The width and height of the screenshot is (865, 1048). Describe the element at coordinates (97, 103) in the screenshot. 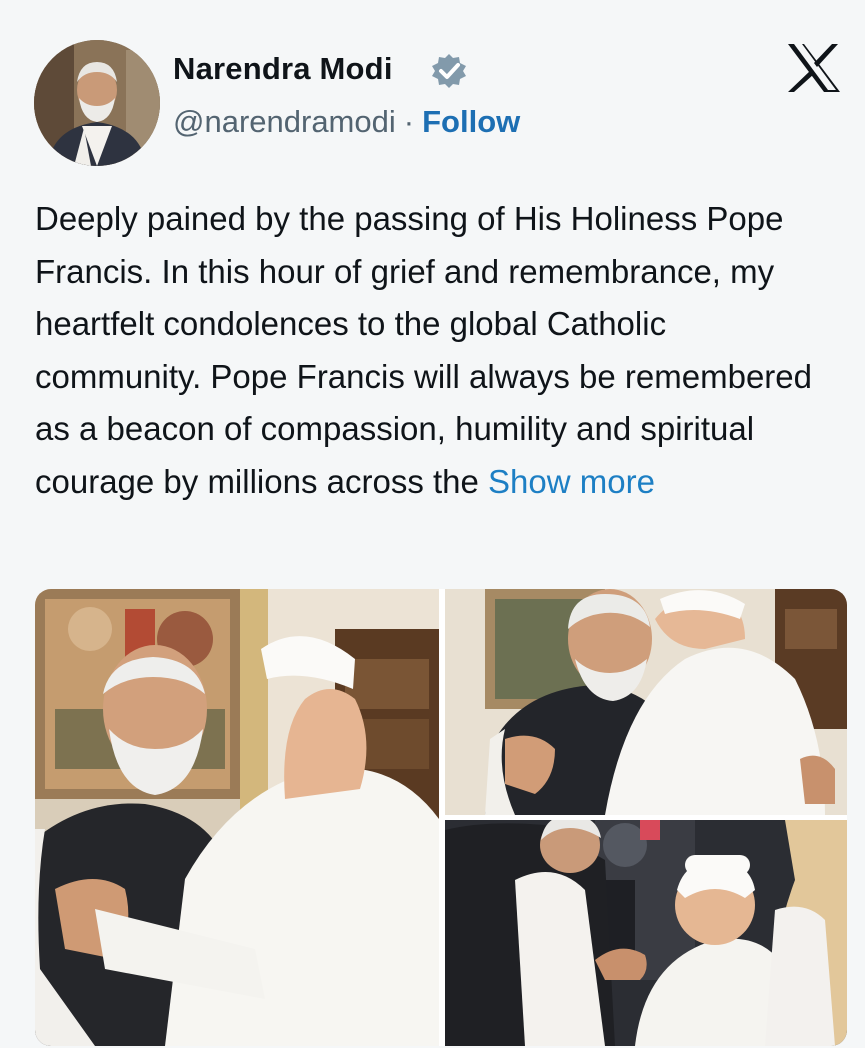

I see `avatar` at that location.